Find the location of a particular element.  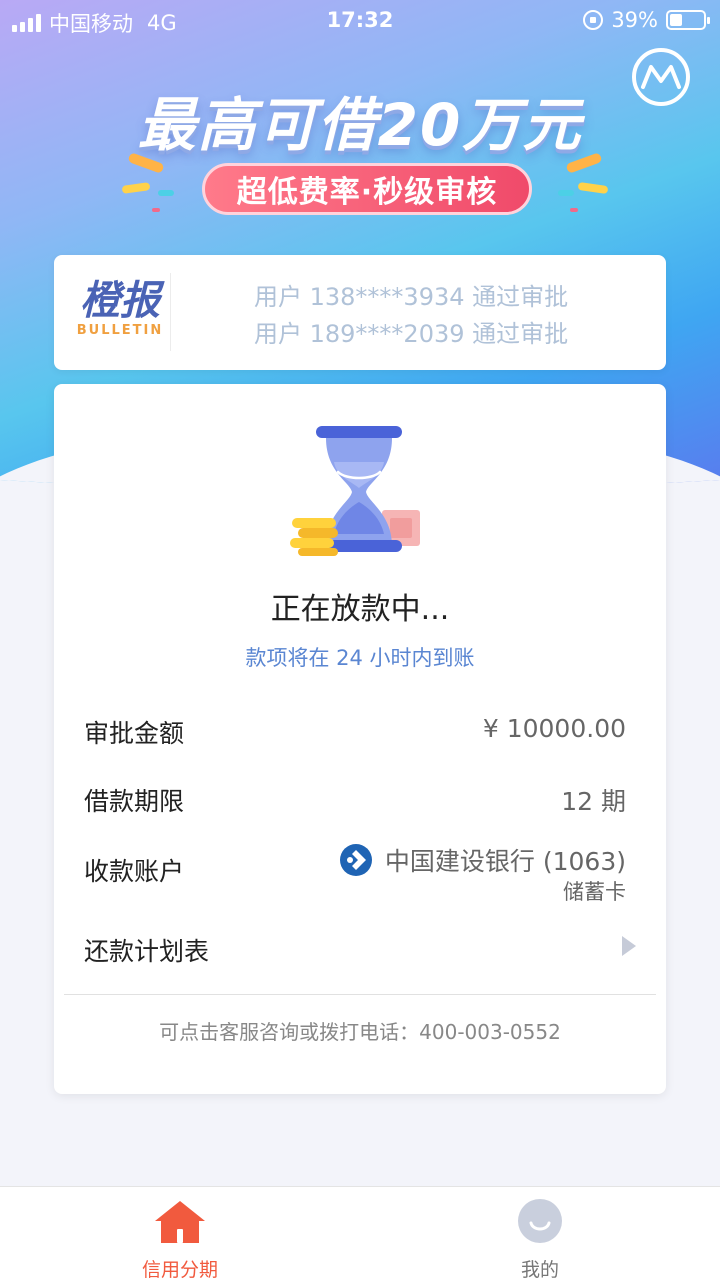

repayment-plan-label: 还款计划表 is located at coordinates (147, 951).